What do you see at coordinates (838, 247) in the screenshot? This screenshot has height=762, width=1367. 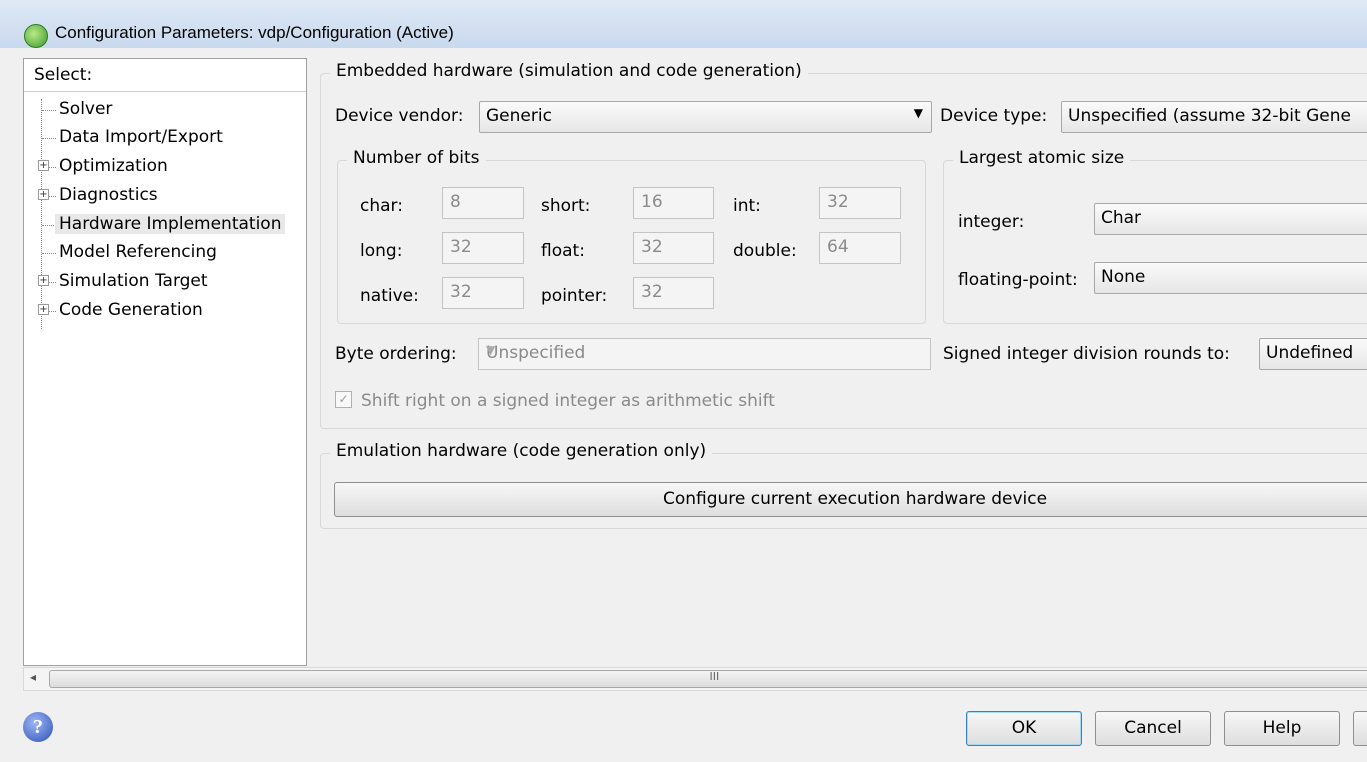 I see `double-bits-value: 64` at bounding box center [838, 247].